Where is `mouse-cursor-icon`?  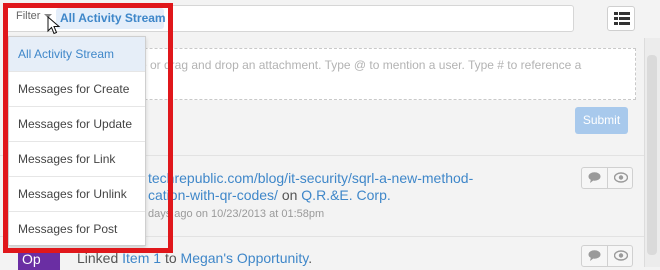 mouse-cursor-icon is located at coordinates (54, 25).